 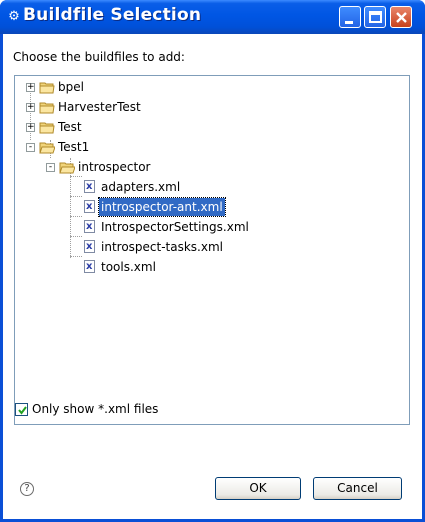 I want to click on xml-filter-checkbox, so click(x=21, y=409).